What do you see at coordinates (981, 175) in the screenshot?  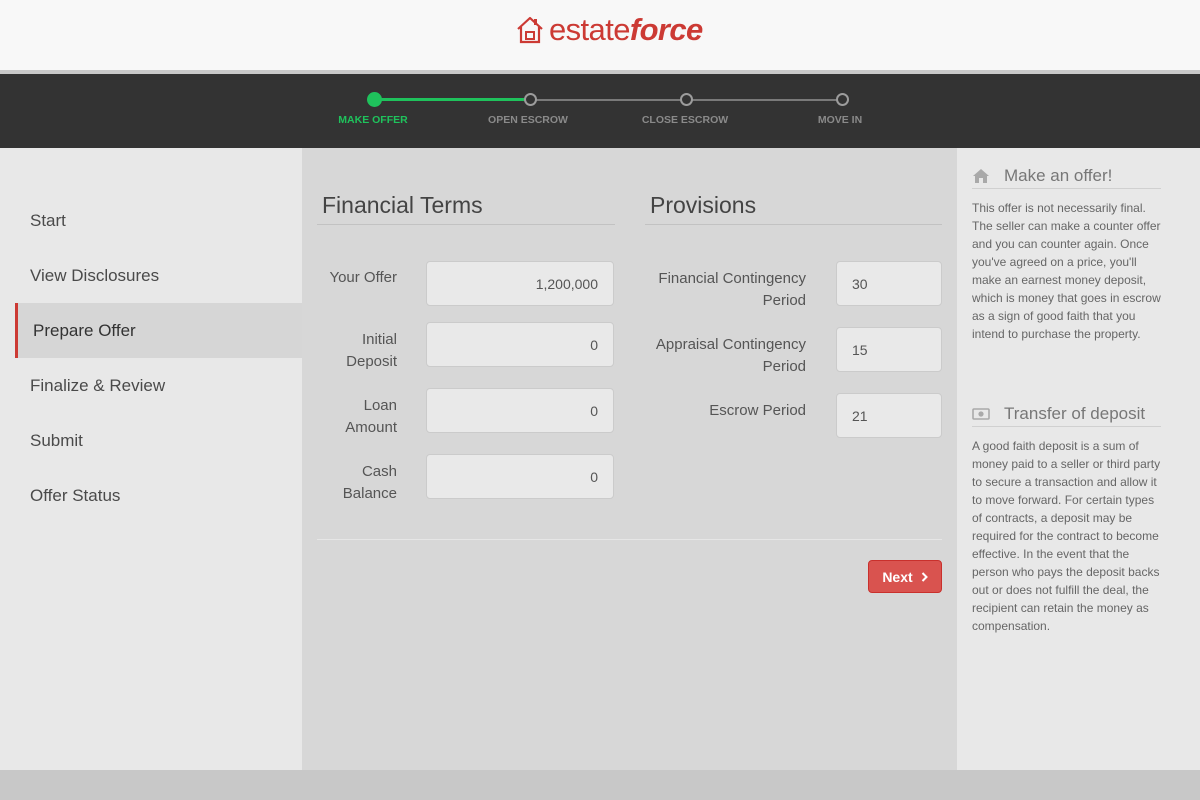 I see `home-icon` at bounding box center [981, 175].